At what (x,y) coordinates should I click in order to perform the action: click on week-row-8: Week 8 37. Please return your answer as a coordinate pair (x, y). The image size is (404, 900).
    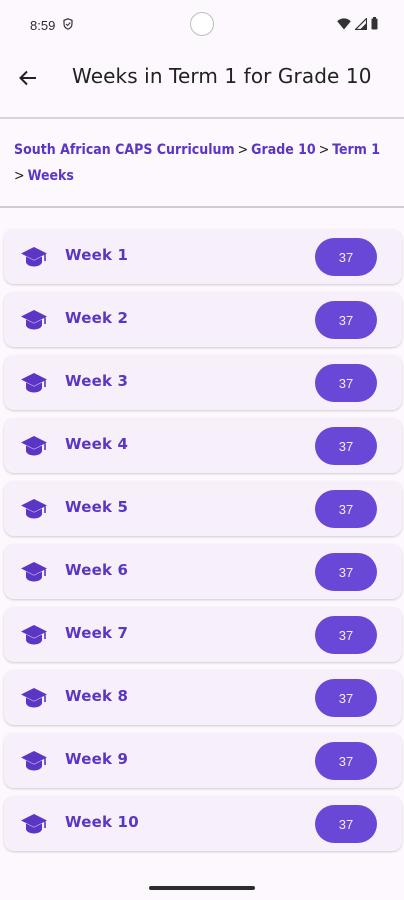
    Looking at the image, I should click on (203, 697).